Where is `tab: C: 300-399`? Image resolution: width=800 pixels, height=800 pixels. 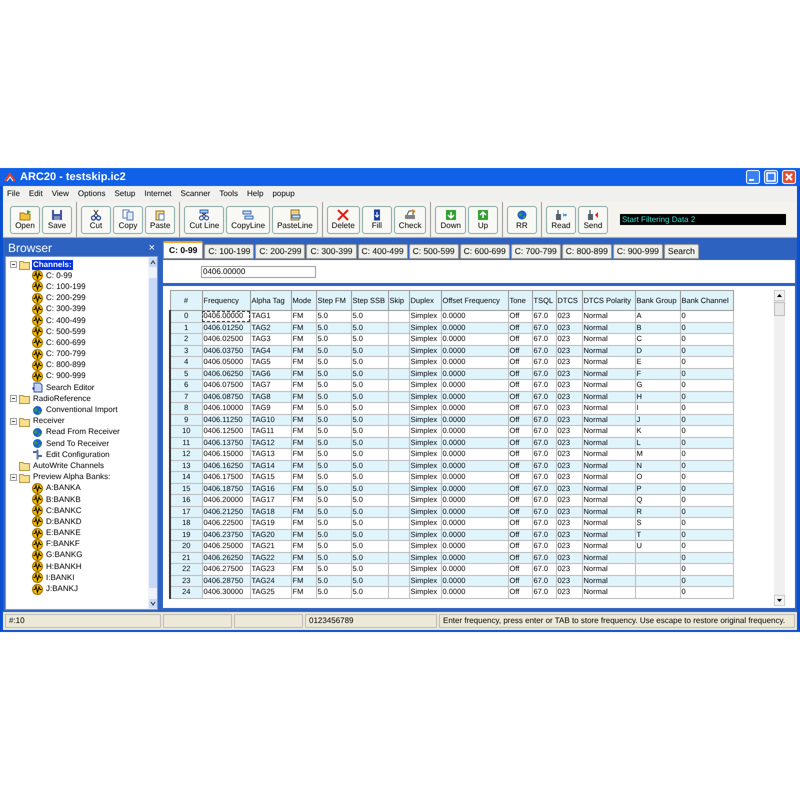 tab: C: 300-399 is located at coordinates (331, 251).